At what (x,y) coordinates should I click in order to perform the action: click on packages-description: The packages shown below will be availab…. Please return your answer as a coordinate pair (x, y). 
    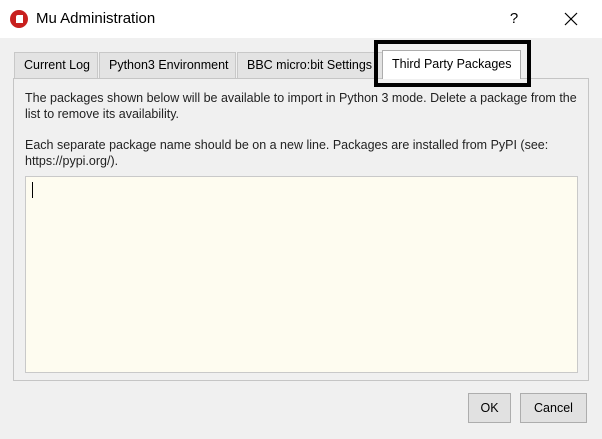
    Looking at the image, I should click on (301, 106).